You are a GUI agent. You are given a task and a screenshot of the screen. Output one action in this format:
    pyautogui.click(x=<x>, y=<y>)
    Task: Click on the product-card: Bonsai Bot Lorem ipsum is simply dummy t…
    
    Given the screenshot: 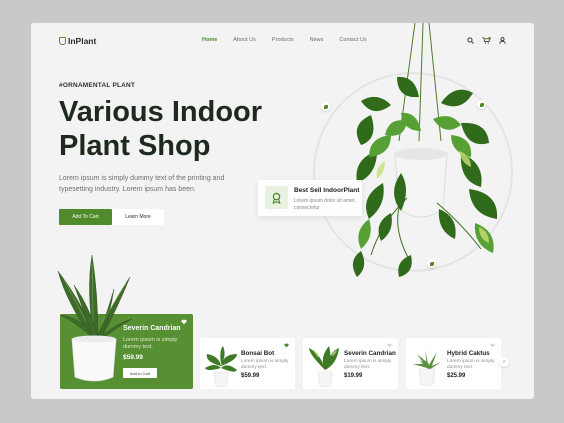 What is the action you would take?
    pyautogui.click(x=247, y=363)
    